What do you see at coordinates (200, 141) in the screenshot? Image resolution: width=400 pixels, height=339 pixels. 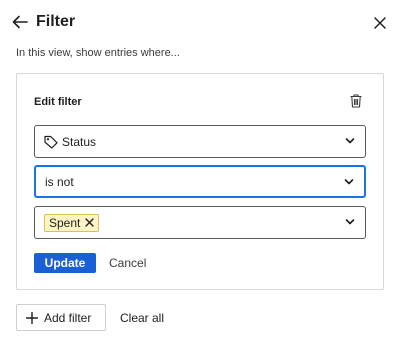 I see `field-select: Status` at bounding box center [200, 141].